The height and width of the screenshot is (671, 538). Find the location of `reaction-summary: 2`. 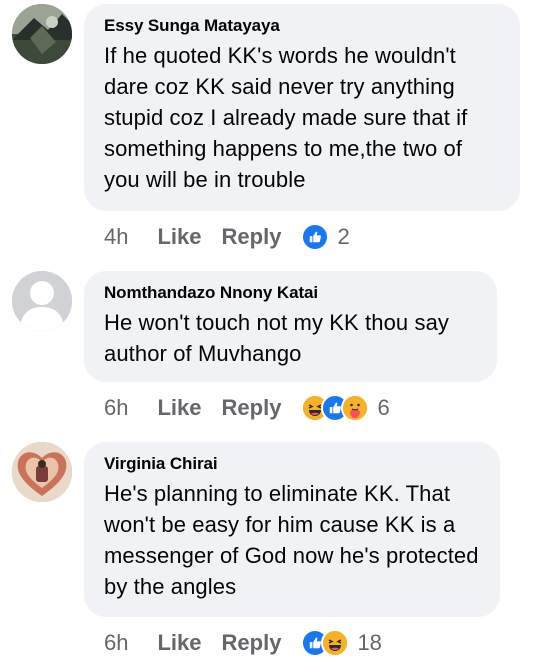

reaction-summary: 2 is located at coordinates (325, 237).